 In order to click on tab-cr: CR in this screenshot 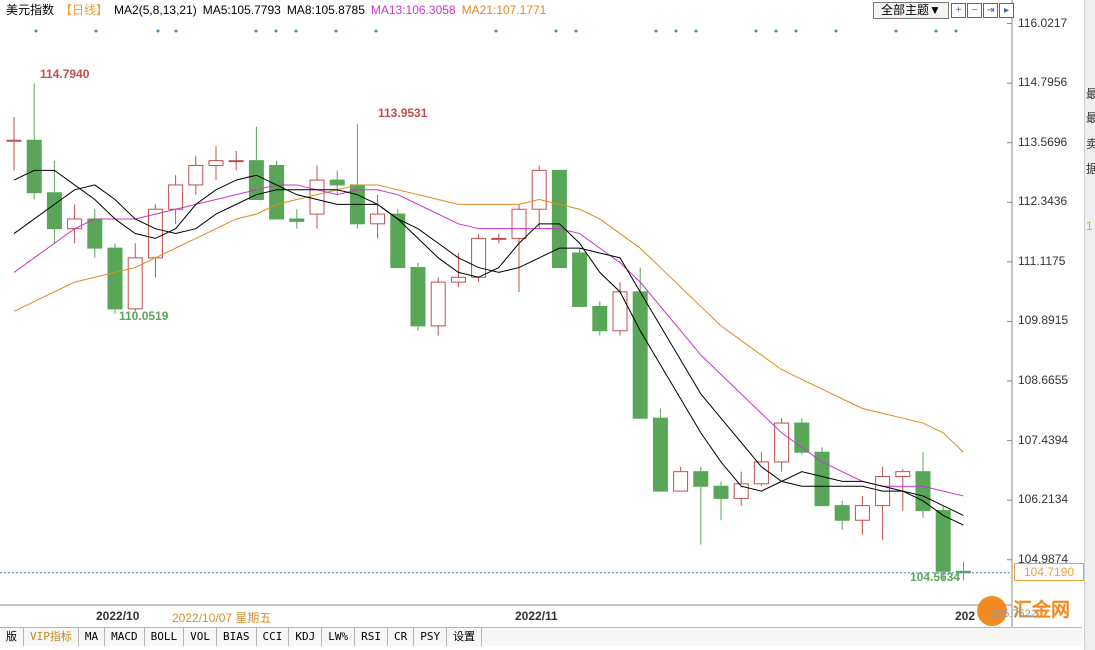, I will do `click(401, 637)`.